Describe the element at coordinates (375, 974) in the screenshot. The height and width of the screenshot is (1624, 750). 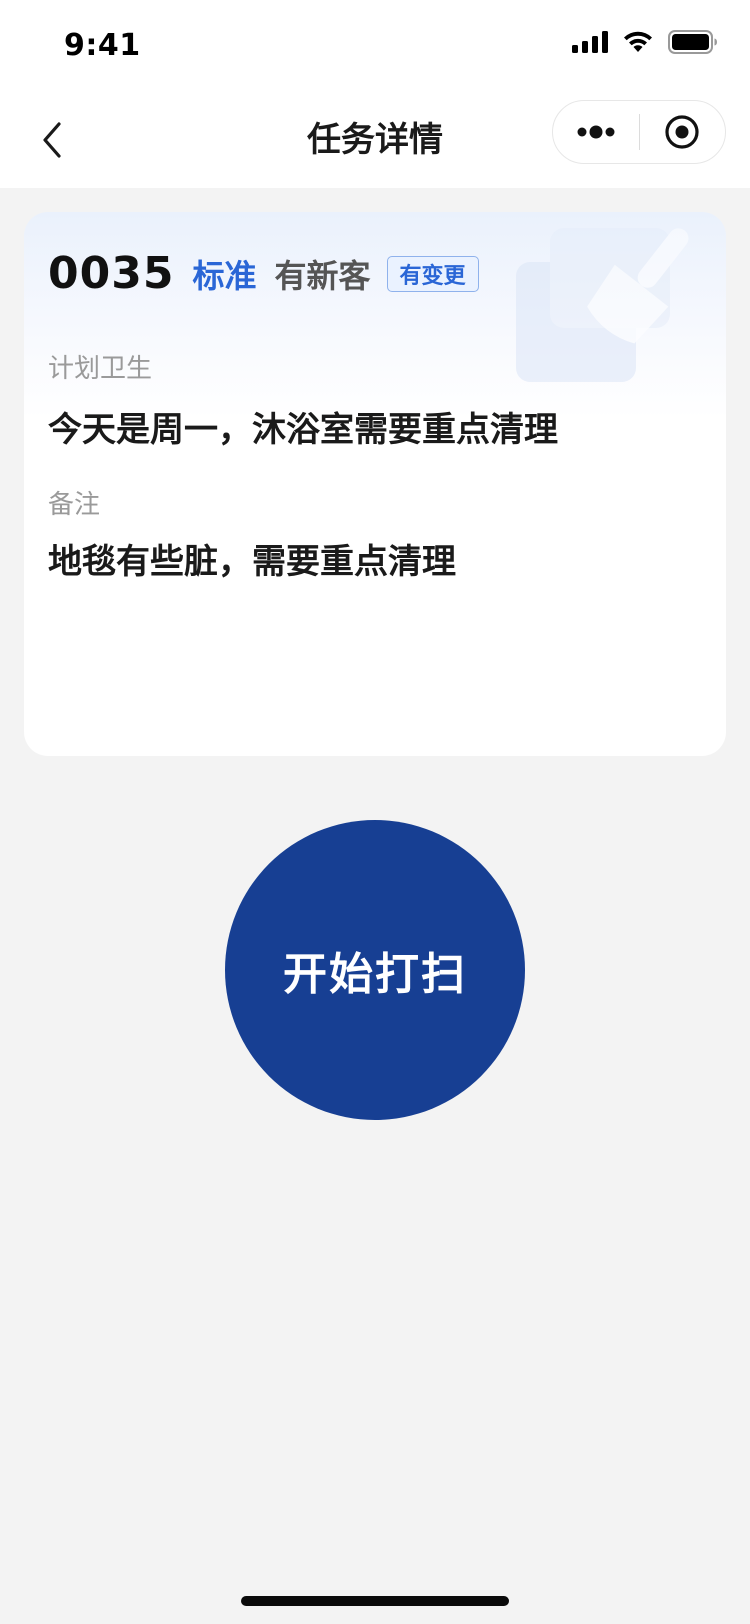
I see `start-cleaning-label: 开始打扫` at that location.